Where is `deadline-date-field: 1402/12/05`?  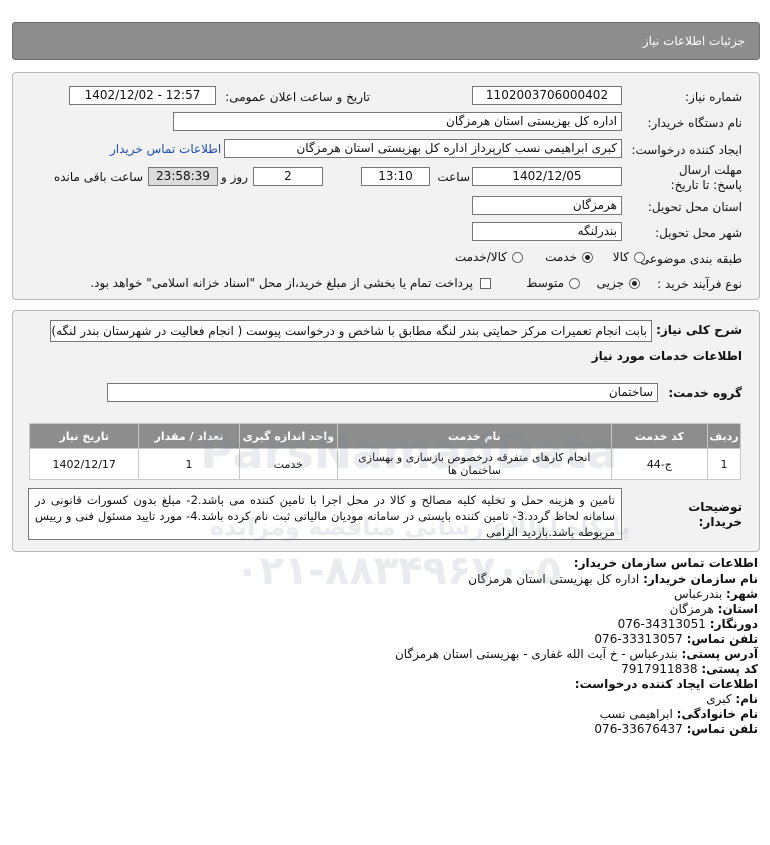 deadline-date-field: 1402/12/05 is located at coordinates (547, 176).